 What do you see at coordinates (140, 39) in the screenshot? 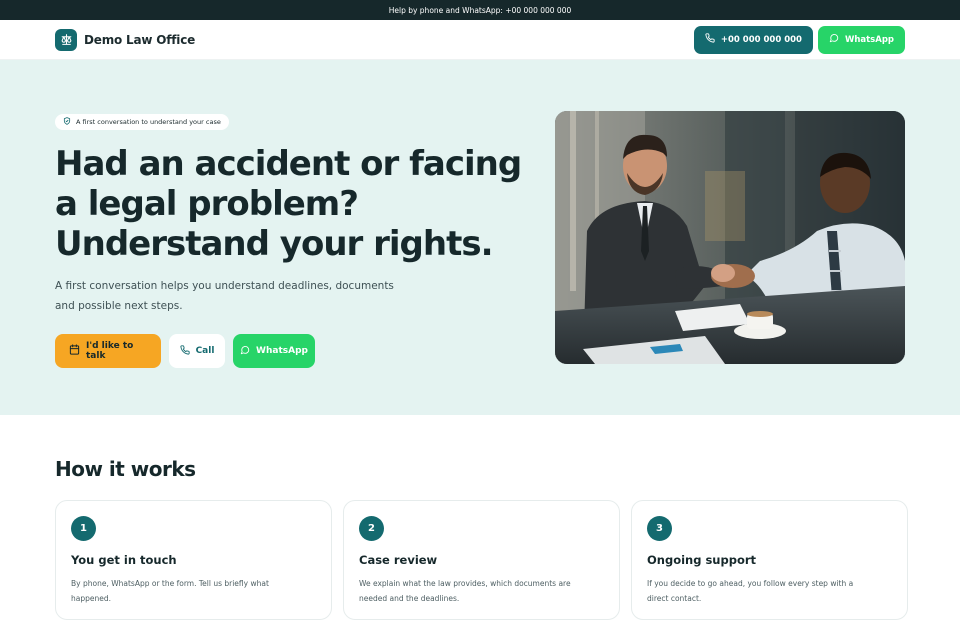
I see `logo-text: Demo Law Office` at bounding box center [140, 39].